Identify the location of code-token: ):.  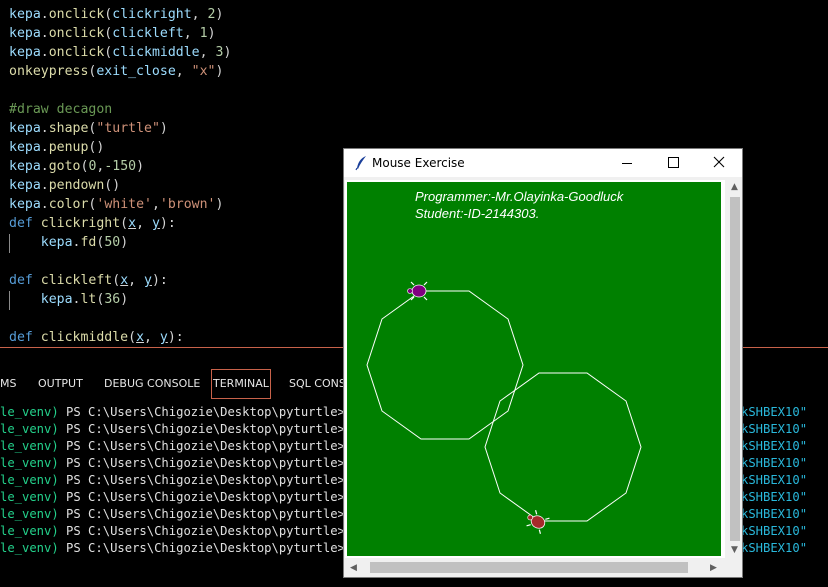
(167, 223).